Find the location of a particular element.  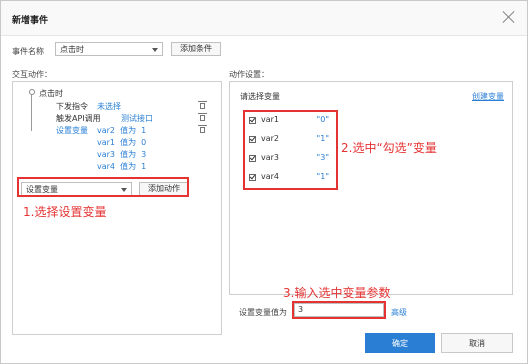

ok-button: 确定 is located at coordinates (400, 343).